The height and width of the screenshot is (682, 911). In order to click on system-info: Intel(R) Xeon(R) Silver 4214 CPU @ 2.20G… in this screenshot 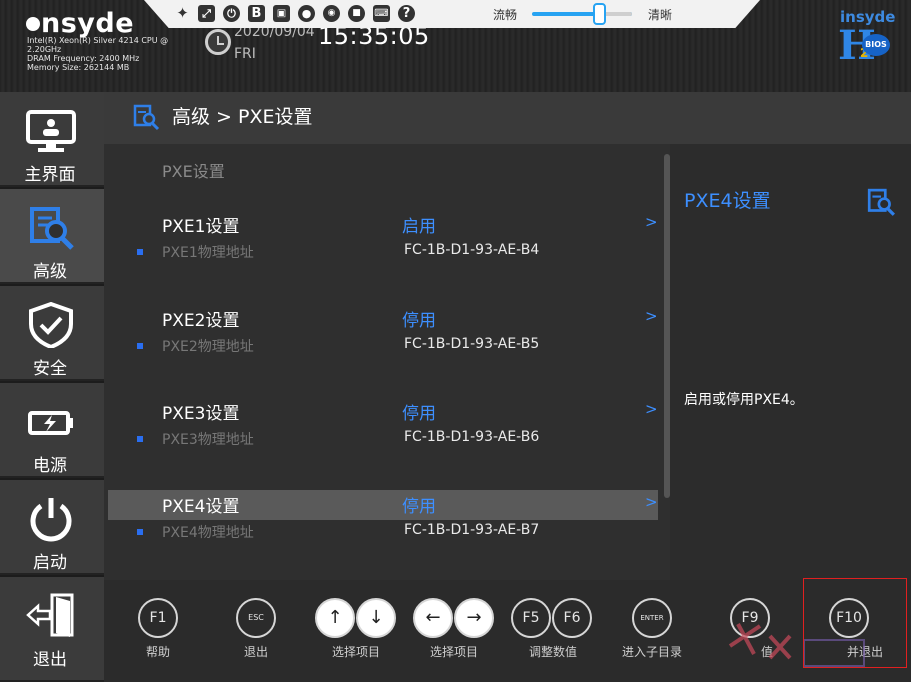, I will do `click(104, 54)`.